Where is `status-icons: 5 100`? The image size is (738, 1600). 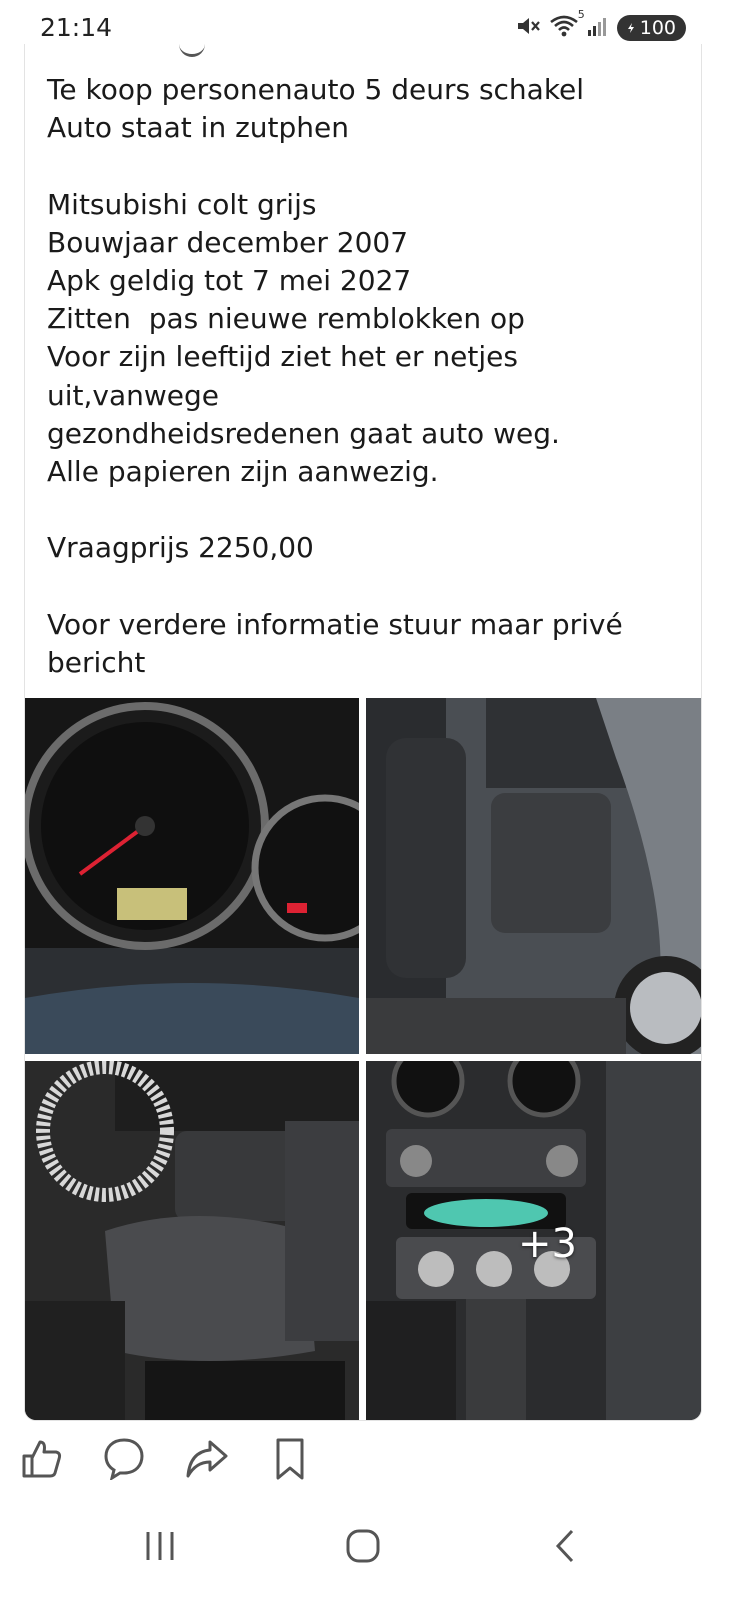 status-icons: 5 100 is located at coordinates (600, 25).